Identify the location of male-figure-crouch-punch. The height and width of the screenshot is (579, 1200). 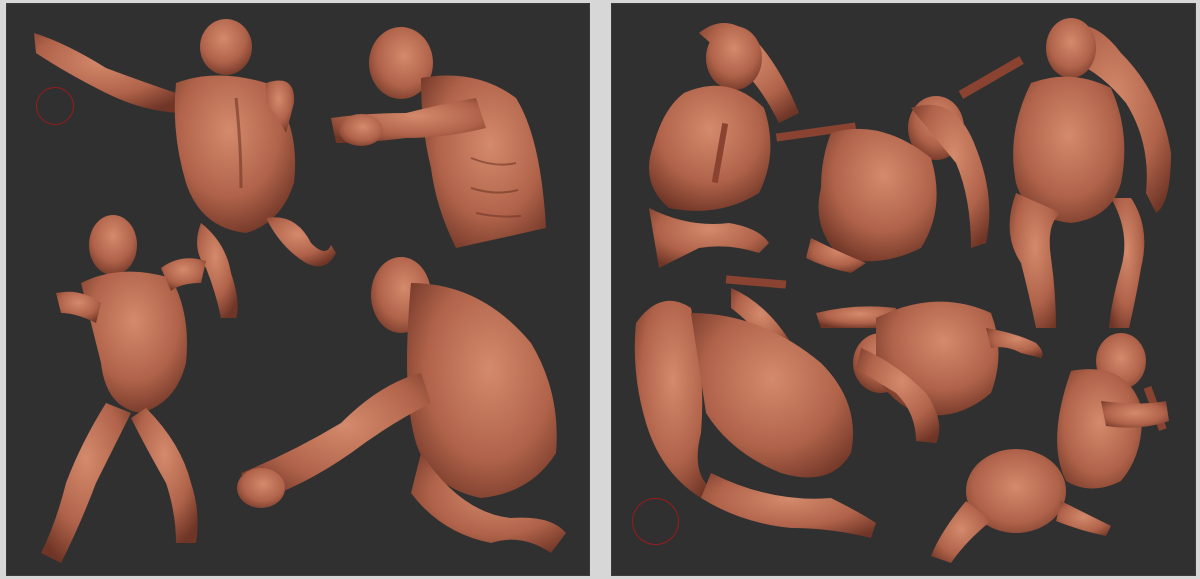
(401, 405).